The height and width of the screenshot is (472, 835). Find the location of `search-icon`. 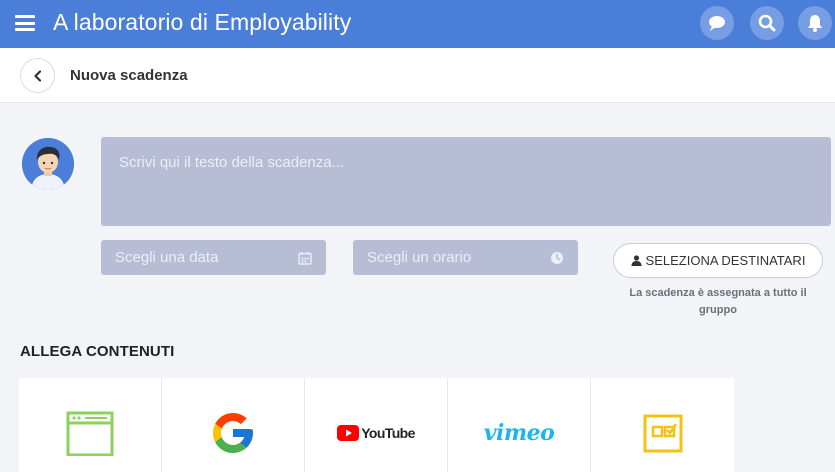

search-icon is located at coordinates (767, 23).